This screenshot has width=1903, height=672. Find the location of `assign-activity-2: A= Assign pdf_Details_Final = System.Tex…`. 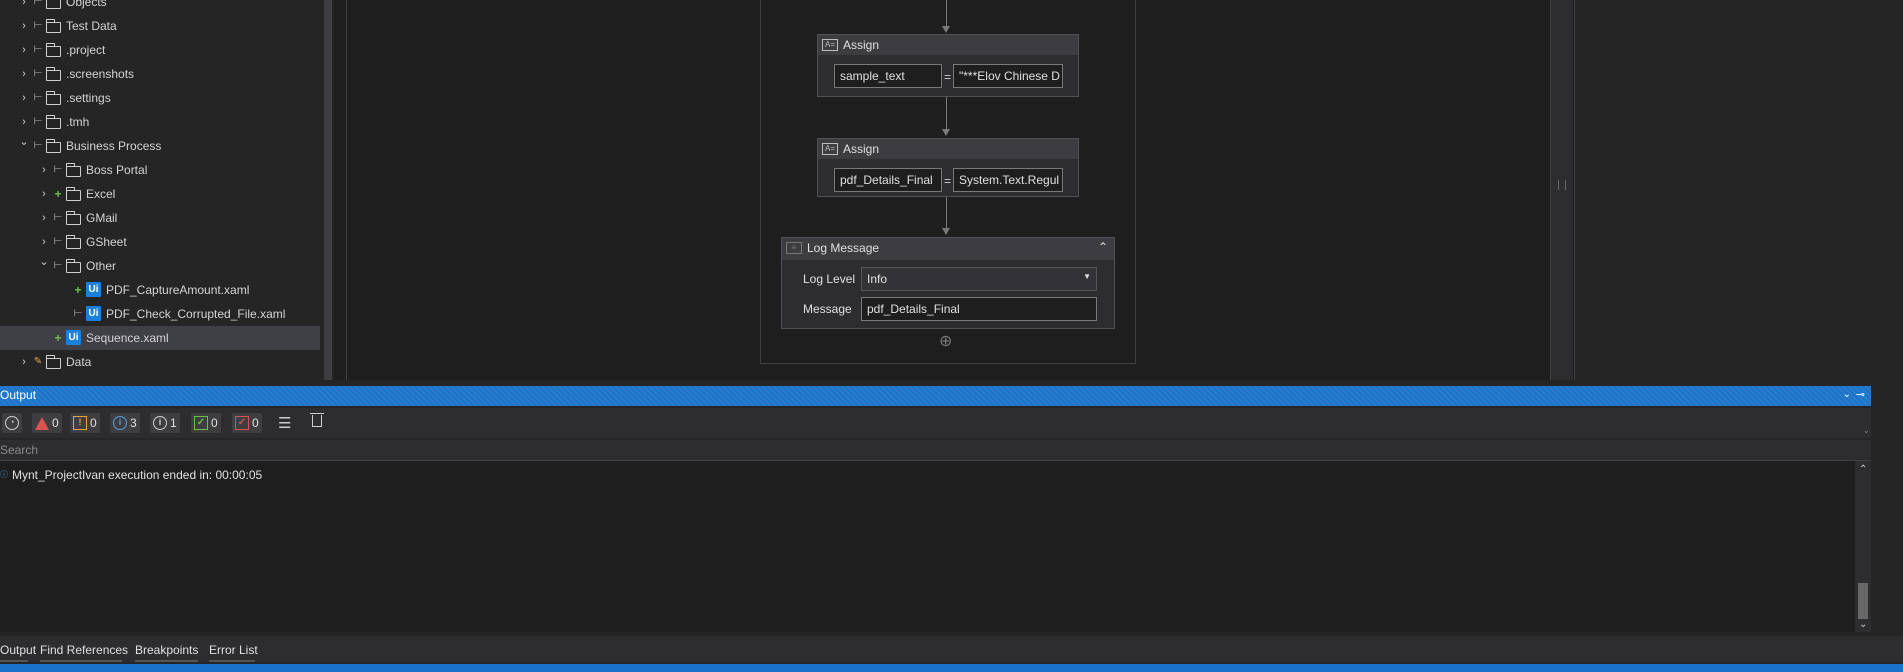

assign-activity-2: A= Assign pdf_Details_Final = System.Tex… is located at coordinates (948, 167).